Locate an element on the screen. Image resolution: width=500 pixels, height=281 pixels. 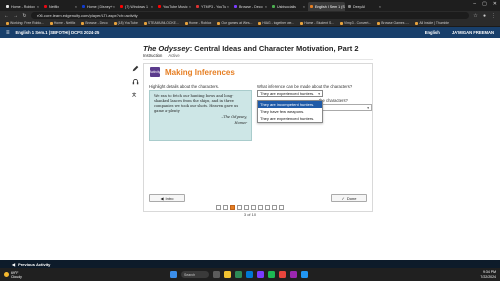
taskbar-apps: Search is located at coordinates (239, 274).